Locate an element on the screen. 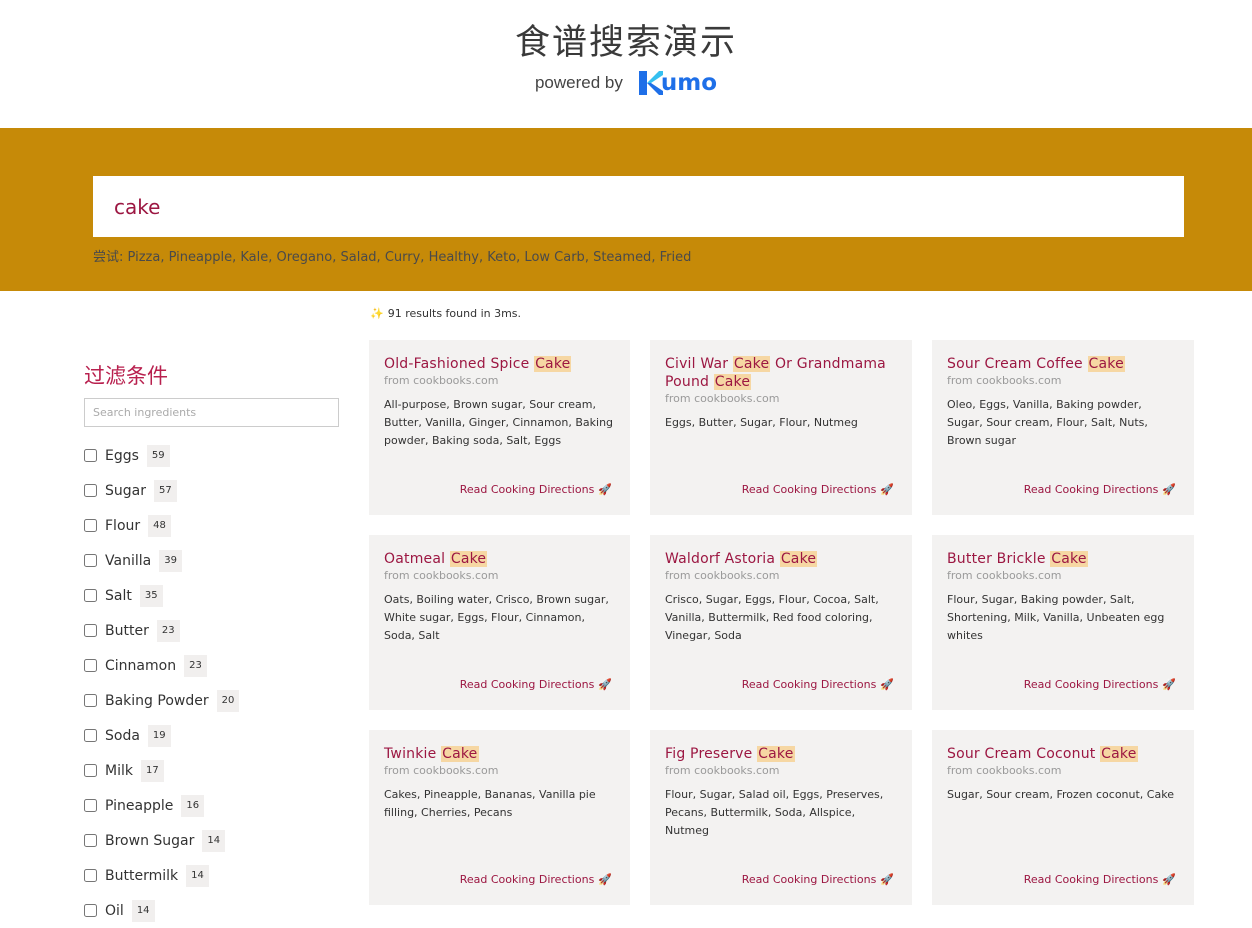 The height and width of the screenshot is (928, 1252). recipe-title: Fig Preserve Cake is located at coordinates (781, 754).